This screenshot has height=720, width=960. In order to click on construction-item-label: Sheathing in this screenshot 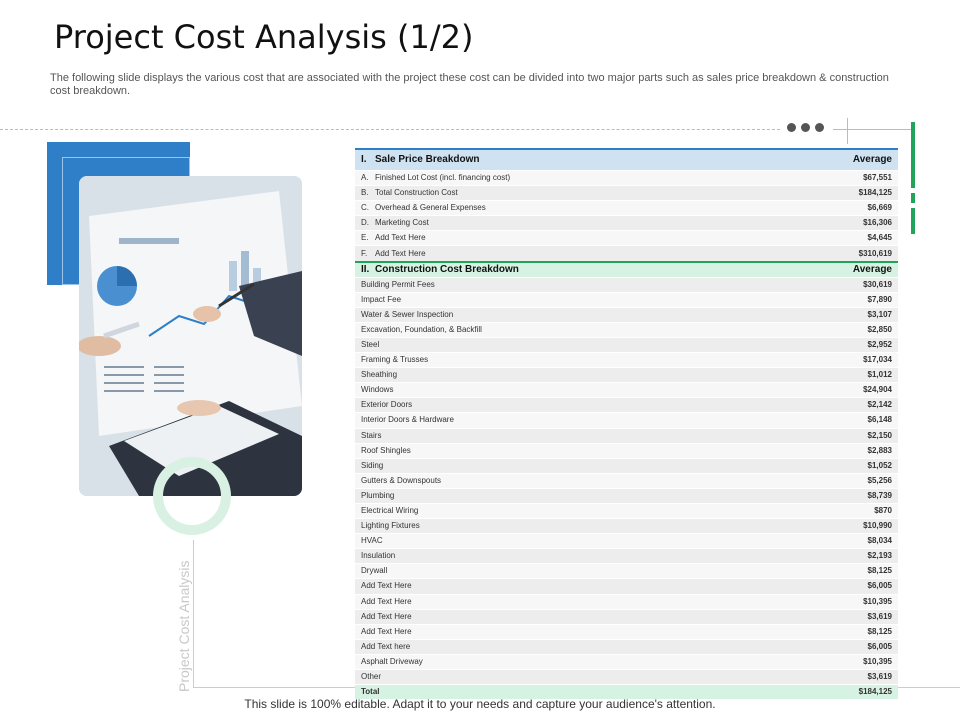, I will do `click(564, 375)`.